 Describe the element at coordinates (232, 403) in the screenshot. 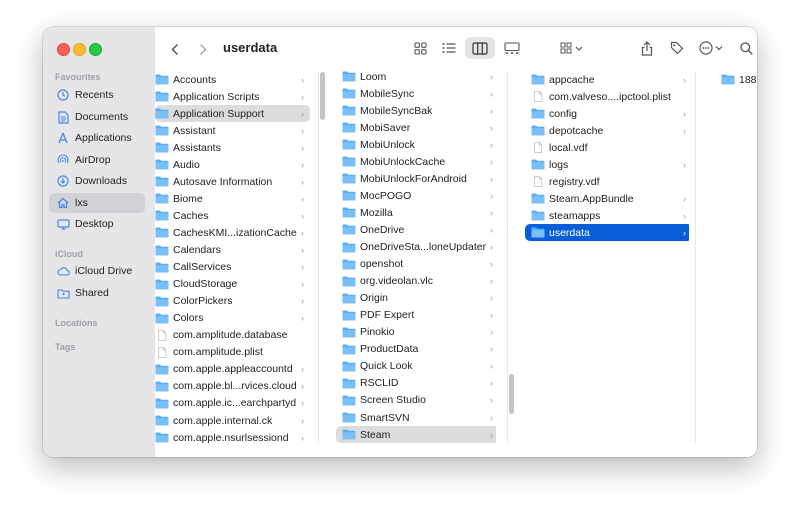

I see `folder-row: com.apple.ic...earchpartyd ›` at that location.